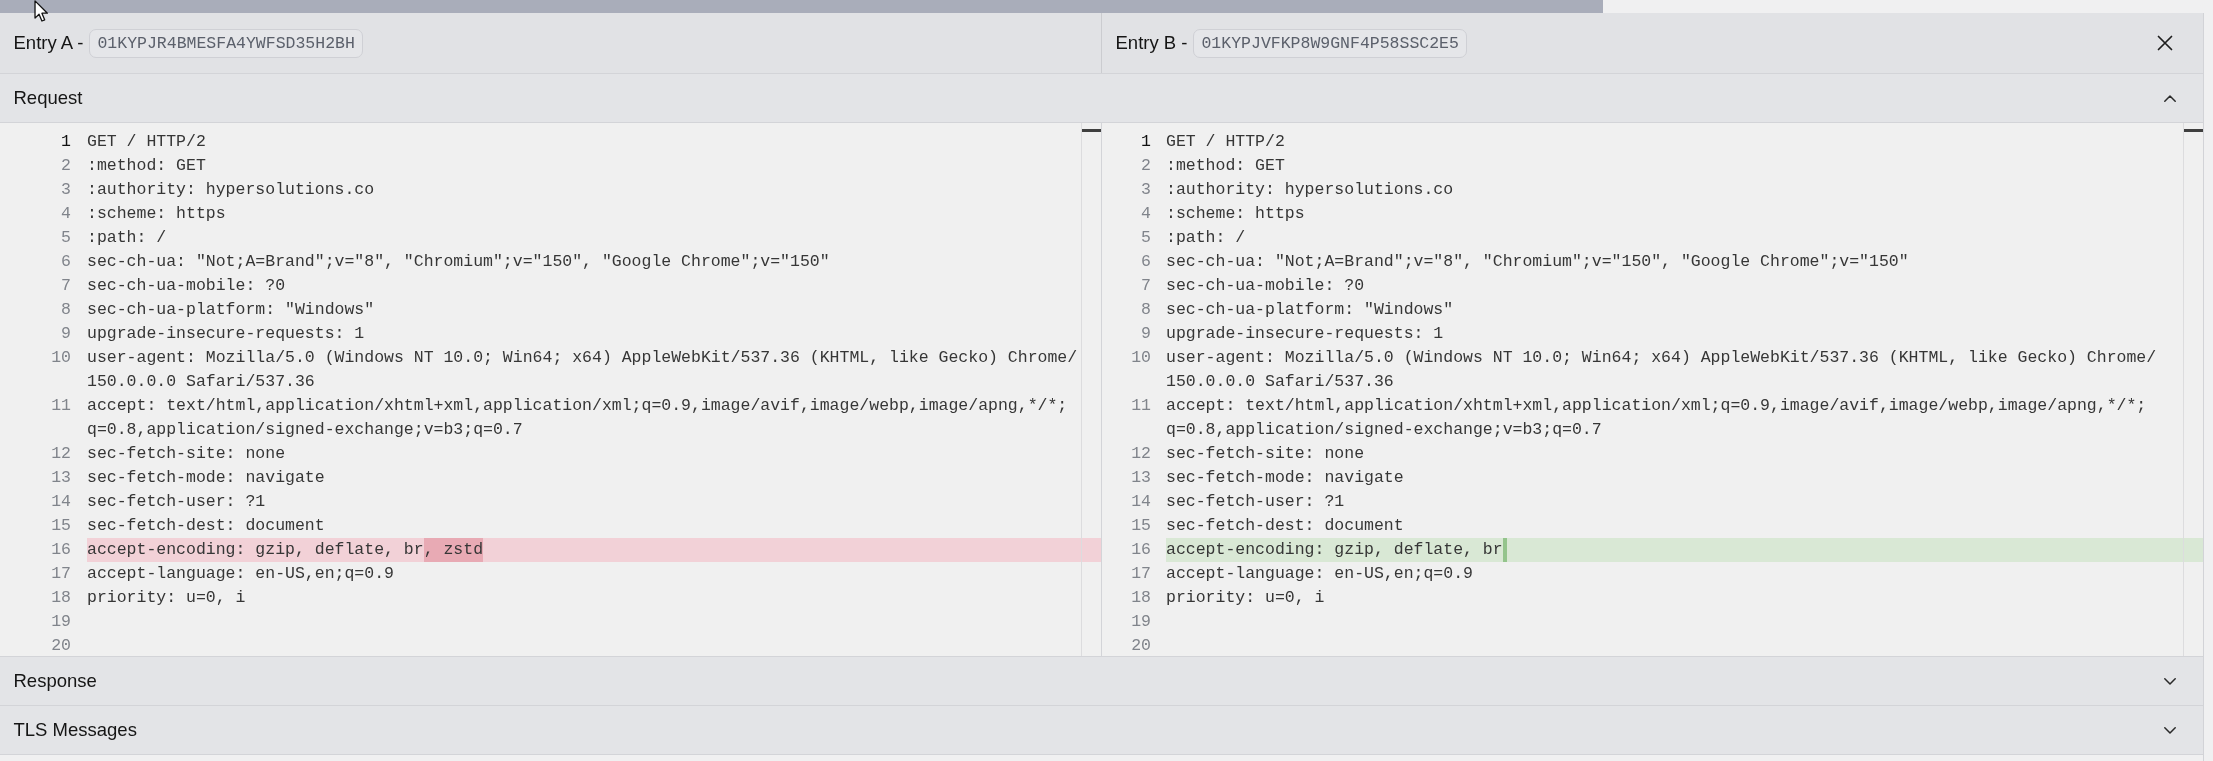 This screenshot has width=2213, height=761. Describe the element at coordinates (285, 549) in the screenshot. I see `code-line: accept-encoding: gzip, deflate, br, zstd` at that location.